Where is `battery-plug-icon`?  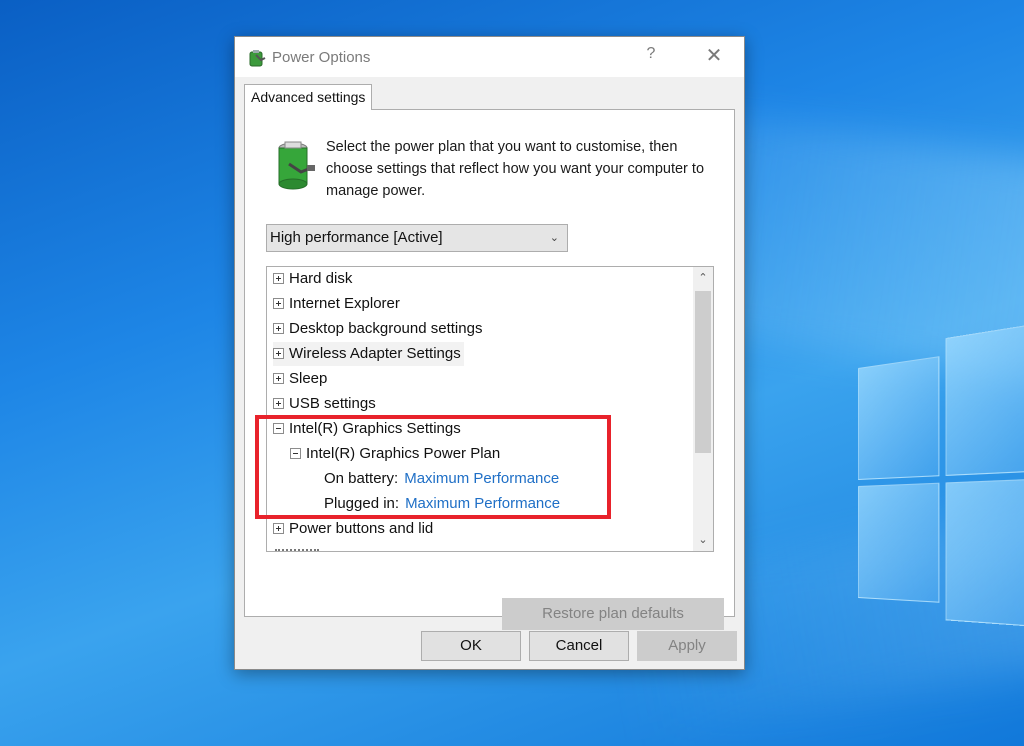 battery-plug-icon is located at coordinates (296, 165).